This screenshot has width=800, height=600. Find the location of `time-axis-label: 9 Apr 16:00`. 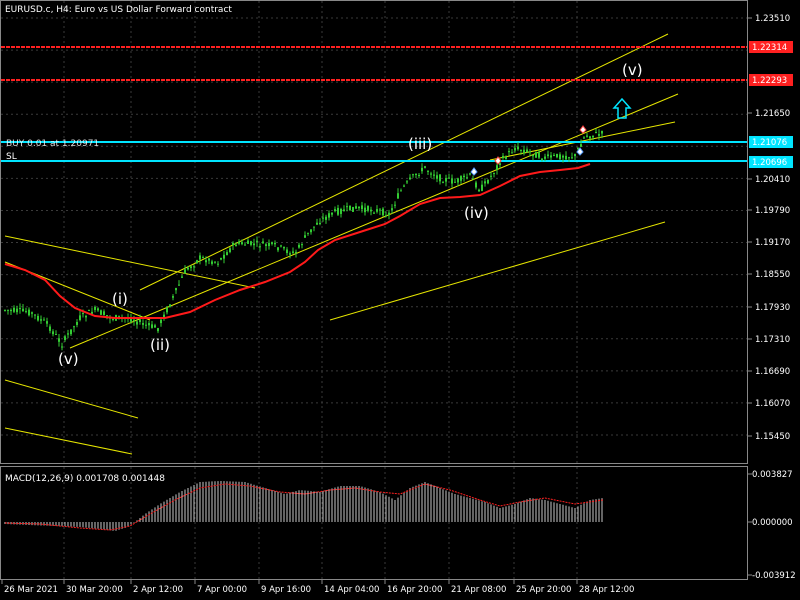

time-axis-label: 9 Apr 16:00 is located at coordinates (286, 590).